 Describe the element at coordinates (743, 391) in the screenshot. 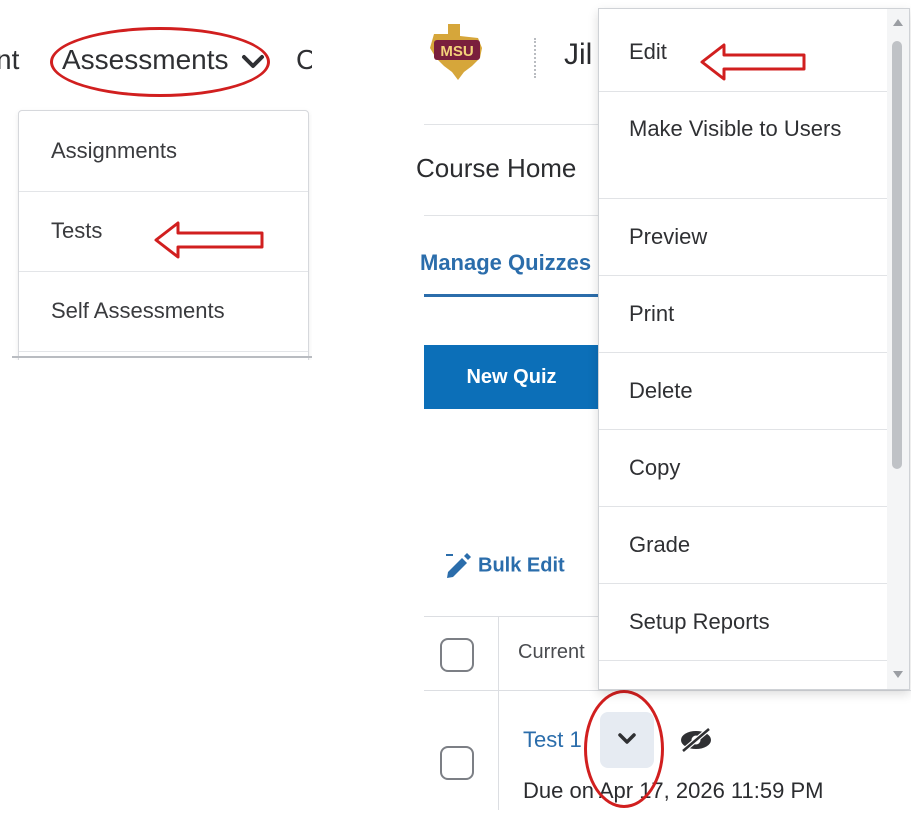

I see `menu-item-delete: Delete` at that location.